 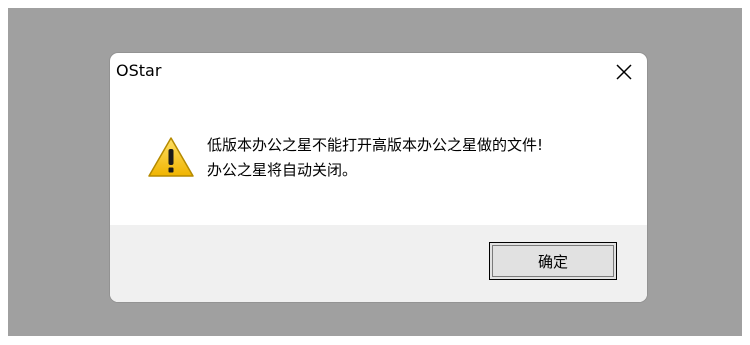 I want to click on message-line-1: 低版本办公之星不能打开高版本办公之星做的文件!, so click(x=375, y=145).